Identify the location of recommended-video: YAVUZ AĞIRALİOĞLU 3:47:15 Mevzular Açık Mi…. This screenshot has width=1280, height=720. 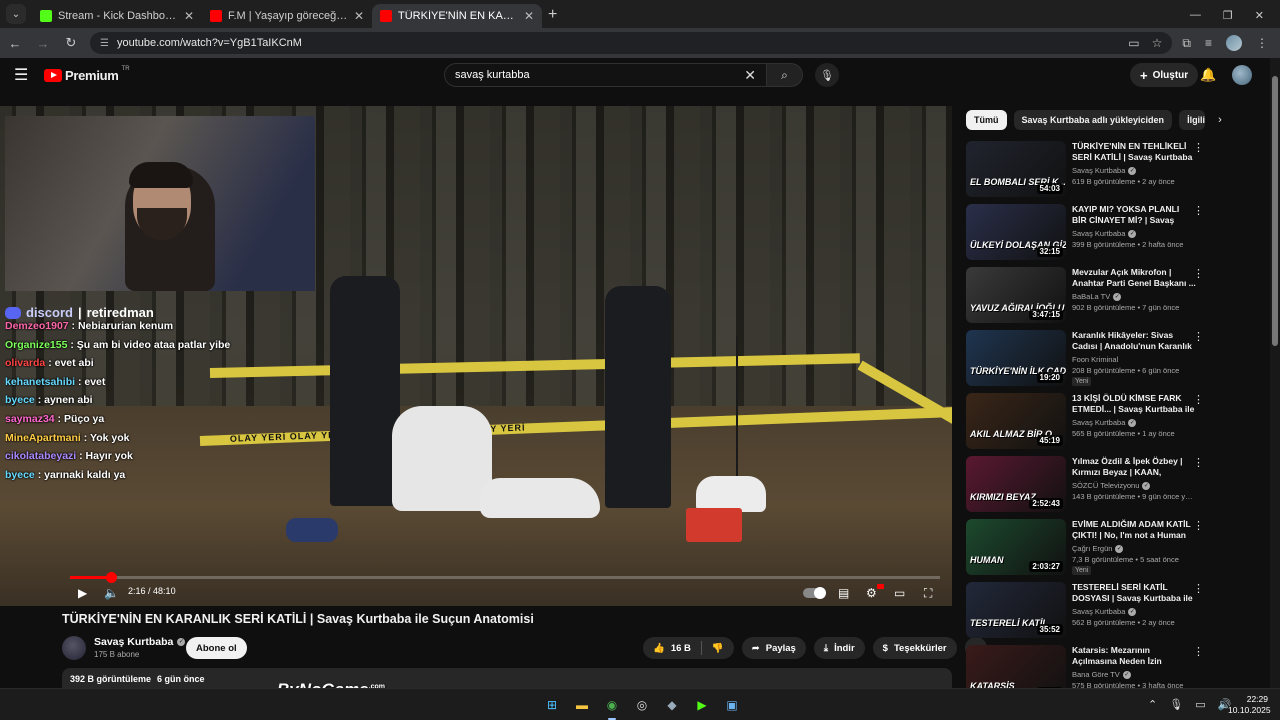
(1116, 298).